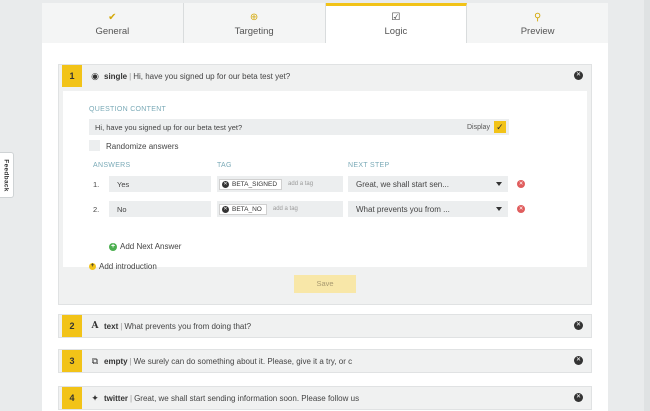  I want to click on question-type: text, so click(111, 326).